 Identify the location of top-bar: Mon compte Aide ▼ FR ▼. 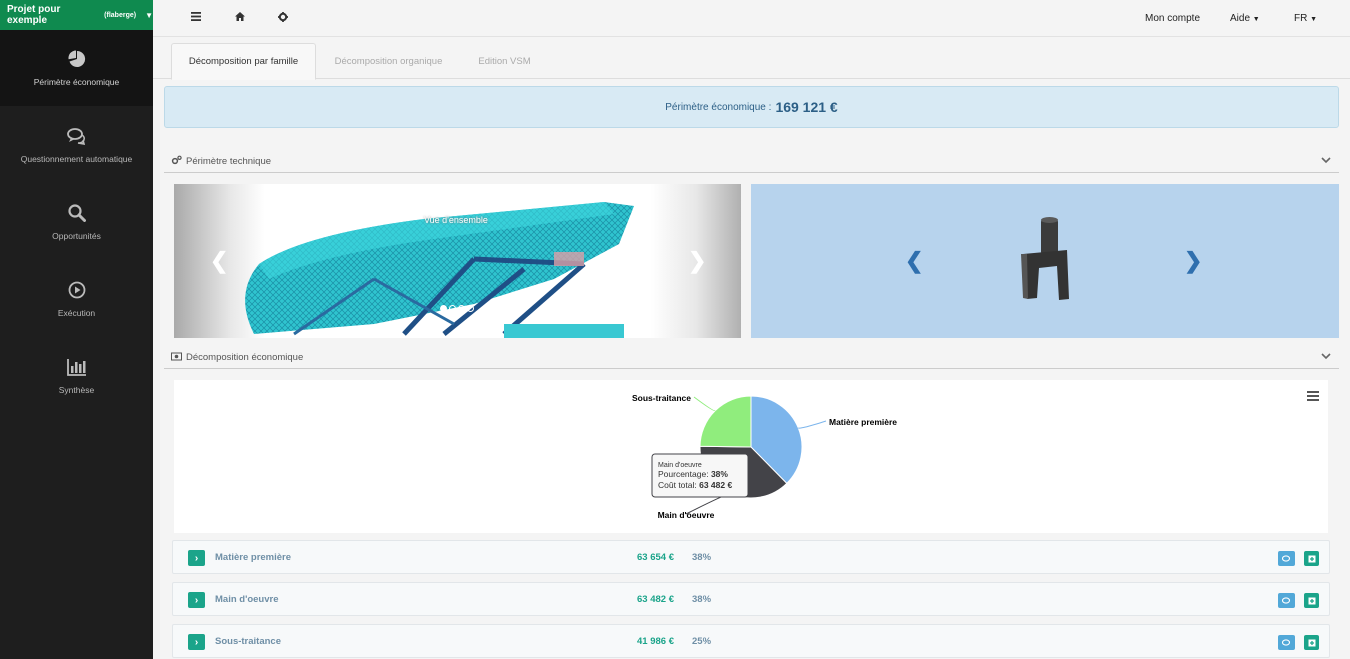
(751, 18).